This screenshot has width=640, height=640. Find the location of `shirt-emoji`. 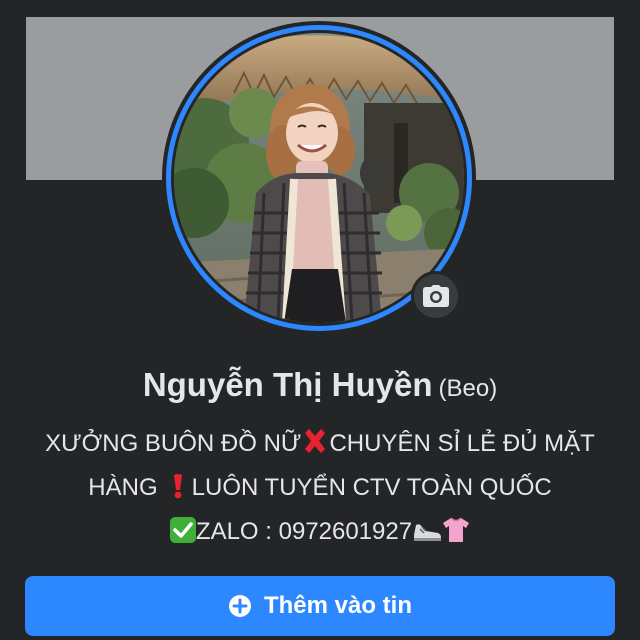

shirt-emoji is located at coordinates (456, 533).